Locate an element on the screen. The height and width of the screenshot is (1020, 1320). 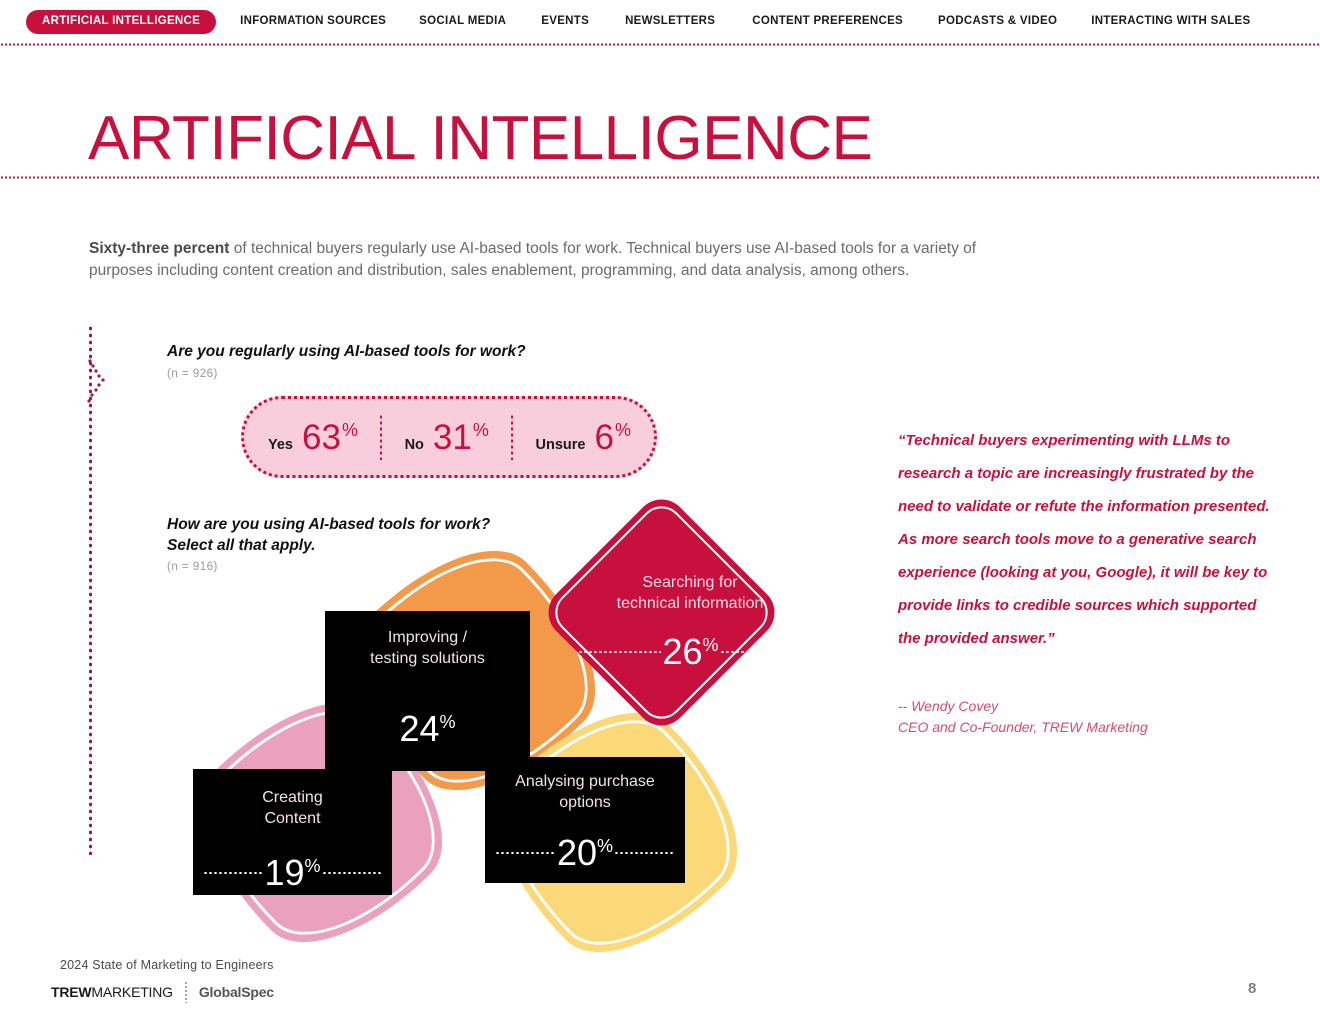
trew-marketing-logo: TREWMARKETING is located at coordinates (112, 992).